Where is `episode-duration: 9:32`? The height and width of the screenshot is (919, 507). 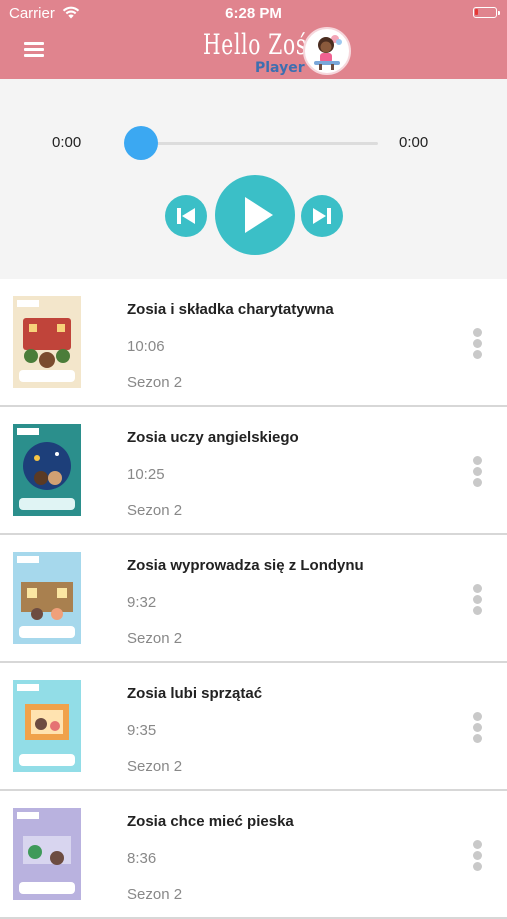
episode-duration: 9:32 is located at coordinates (142, 602).